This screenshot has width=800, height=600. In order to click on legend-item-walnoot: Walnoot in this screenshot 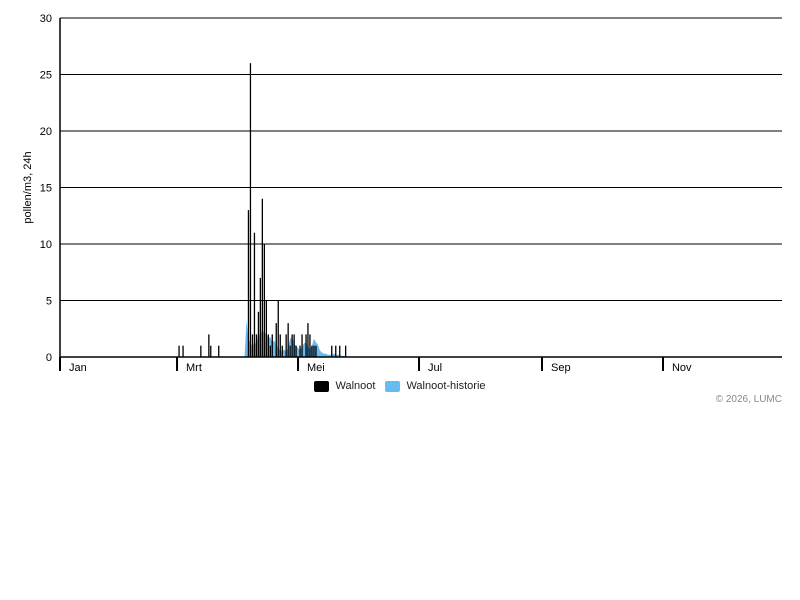, I will do `click(344, 386)`.